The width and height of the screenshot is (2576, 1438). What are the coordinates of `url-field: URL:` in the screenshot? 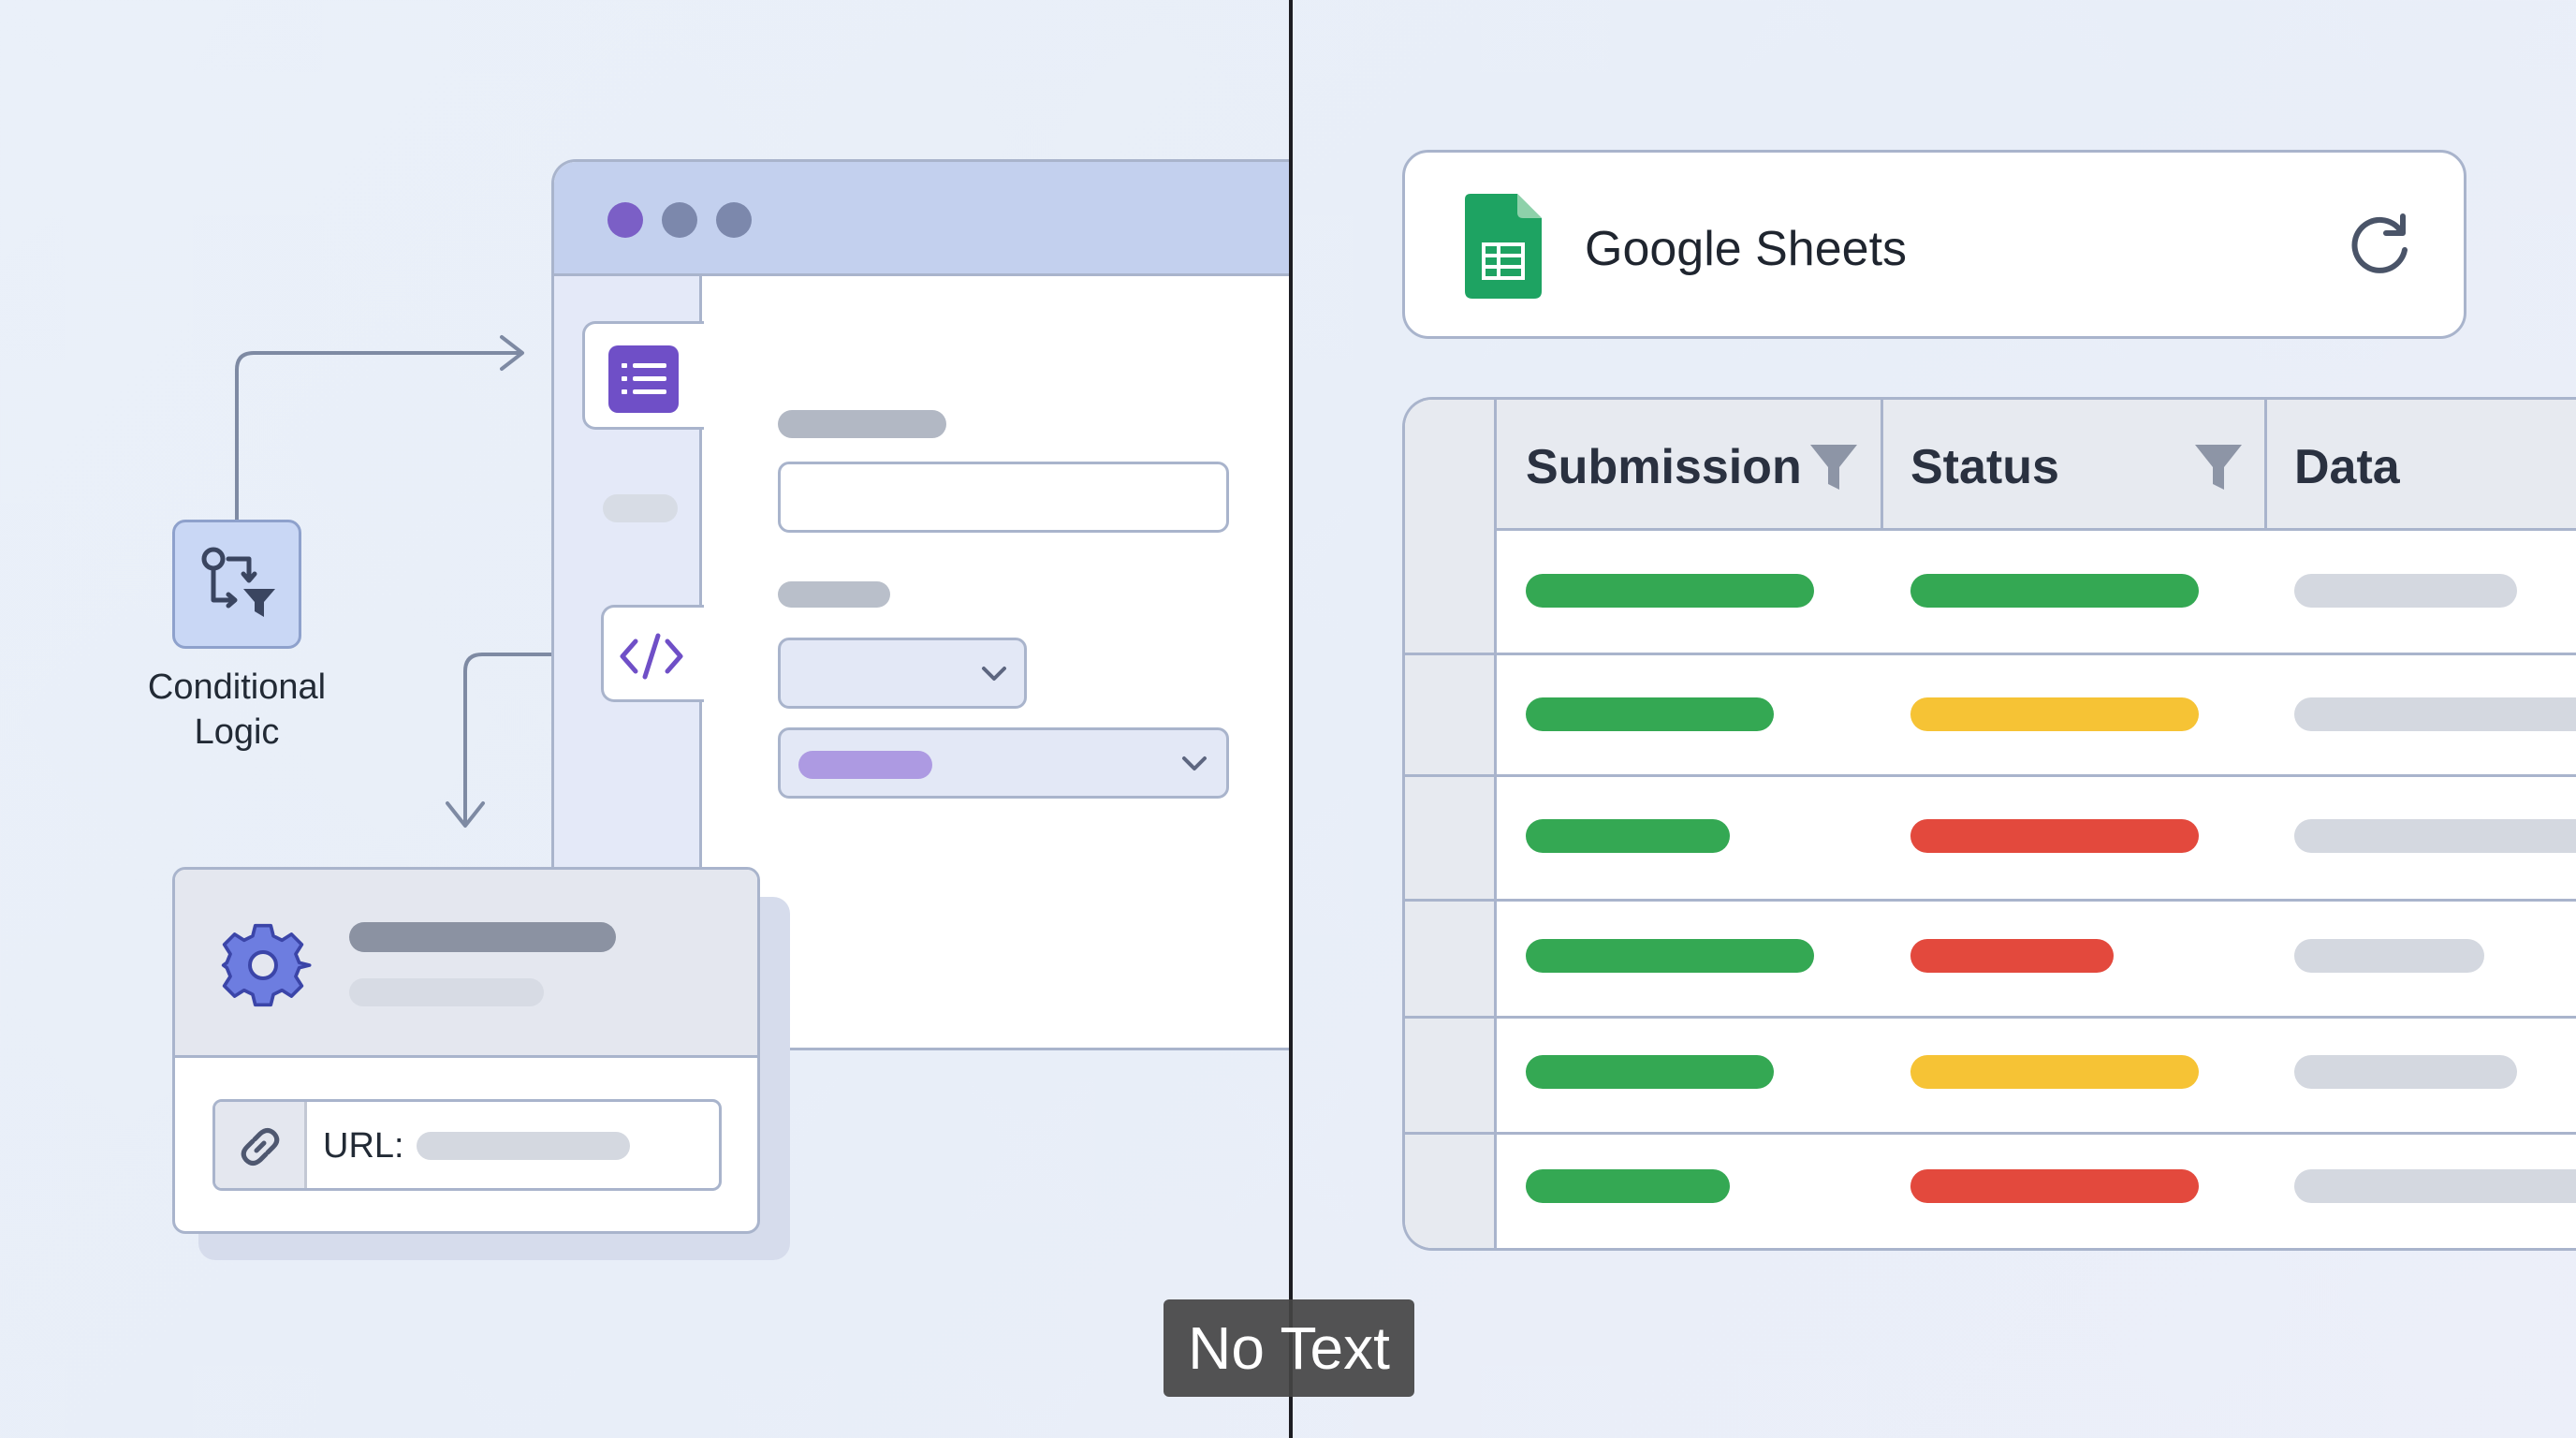 It's located at (467, 1145).